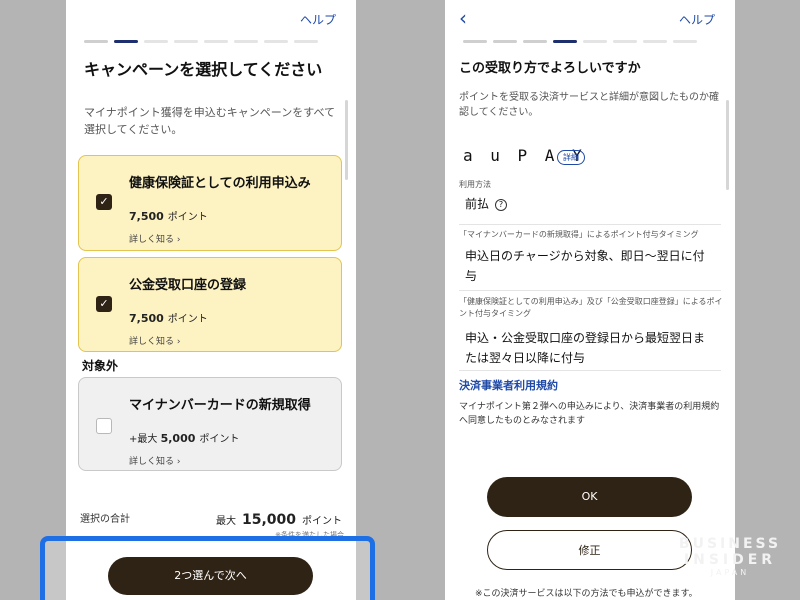 The height and width of the screenshot is (600, 800). Describe the element at coordinates (220, 183) in the screenshot. I see `campaign-name: 健康保険証としての利用申込み` at that location.